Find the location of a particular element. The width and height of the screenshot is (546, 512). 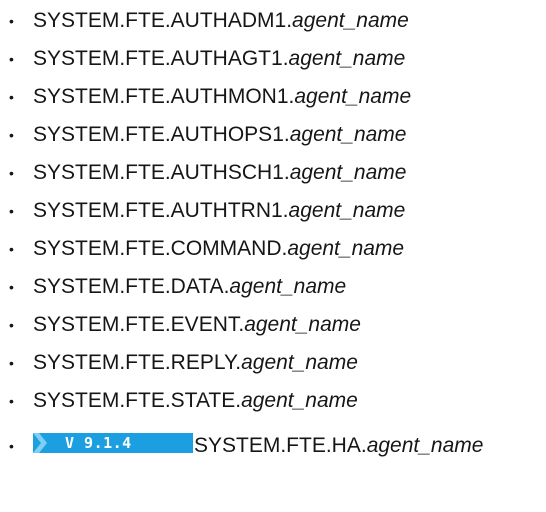

list-item: • SYSTEM.FTE.COMMAND.agent_name is located at coordinates (273, 249).